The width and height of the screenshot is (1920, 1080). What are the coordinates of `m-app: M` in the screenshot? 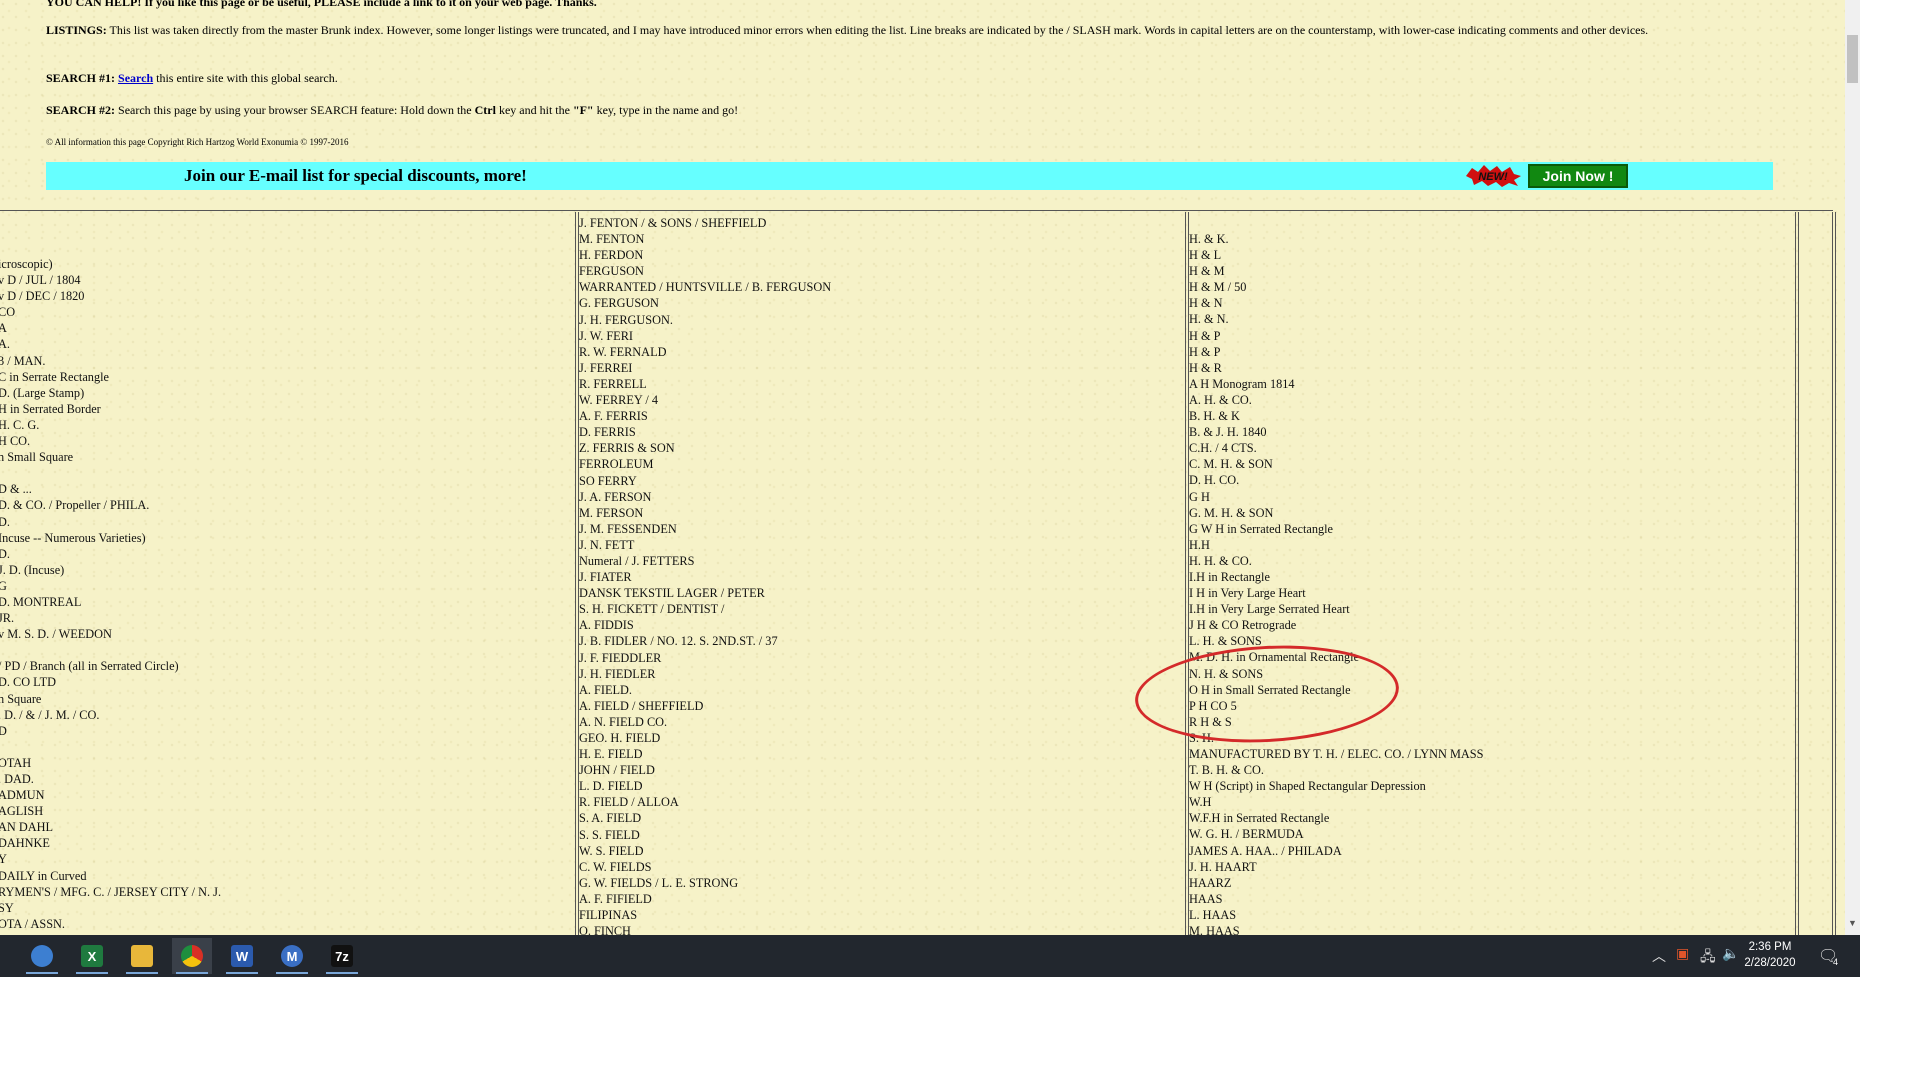 It's located at (292, 956).